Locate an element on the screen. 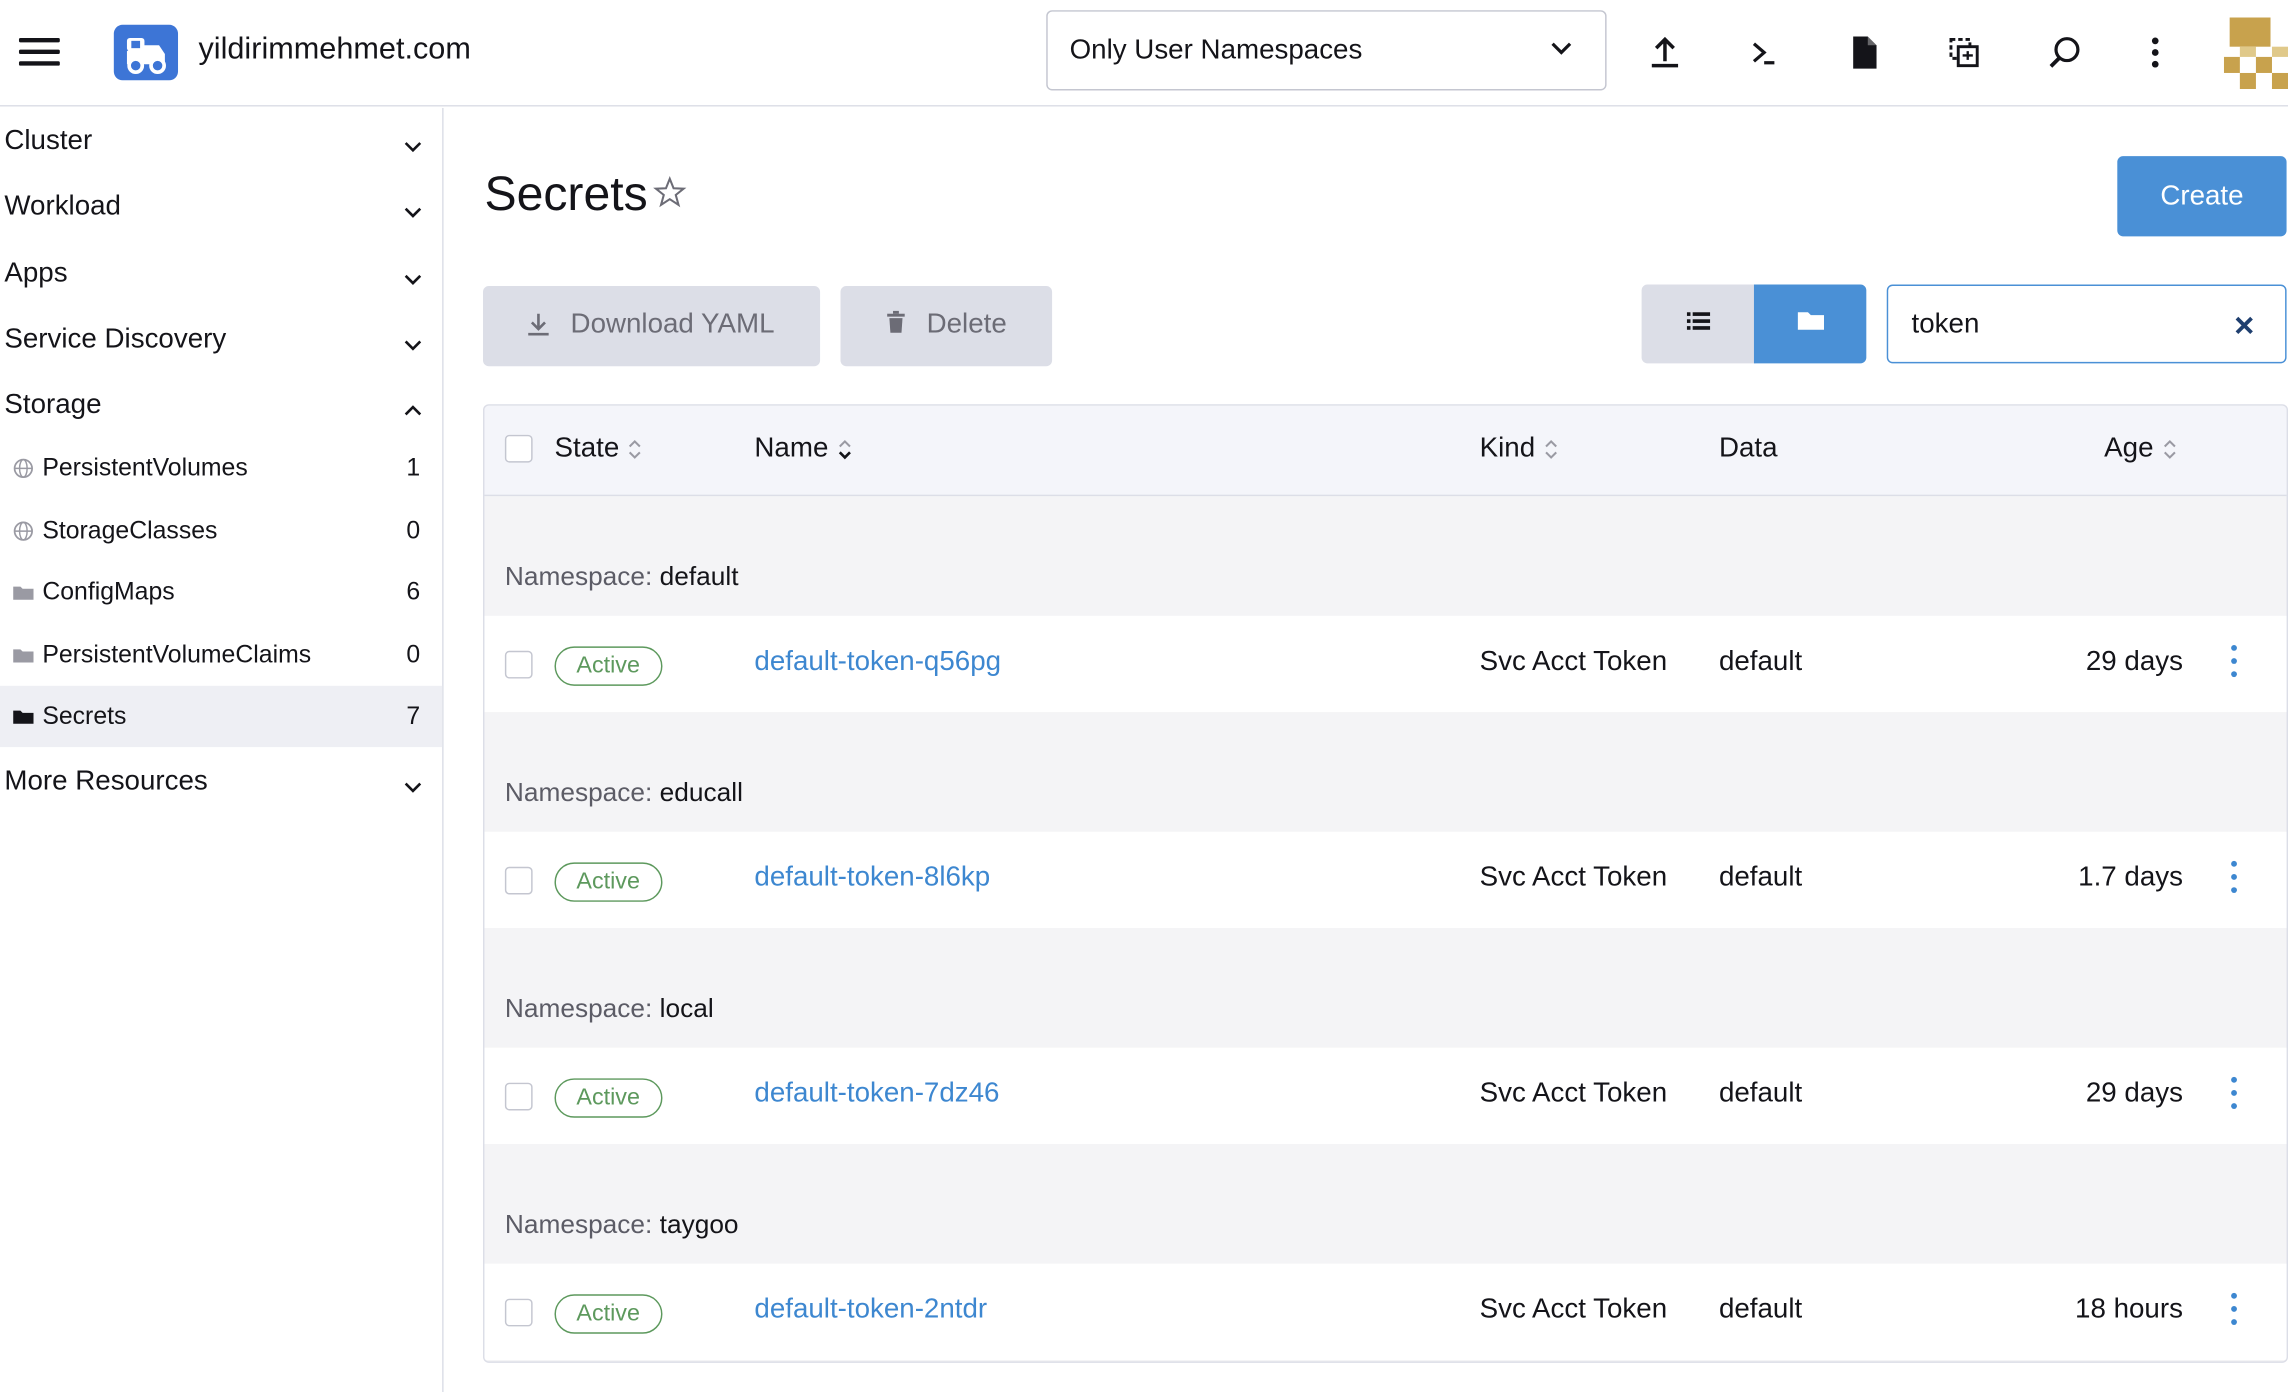 Image resolution: width=2288 pixels, height=1392 pixels. sidebar-group-label: Service Discovery is located at coordinates (115, 339).